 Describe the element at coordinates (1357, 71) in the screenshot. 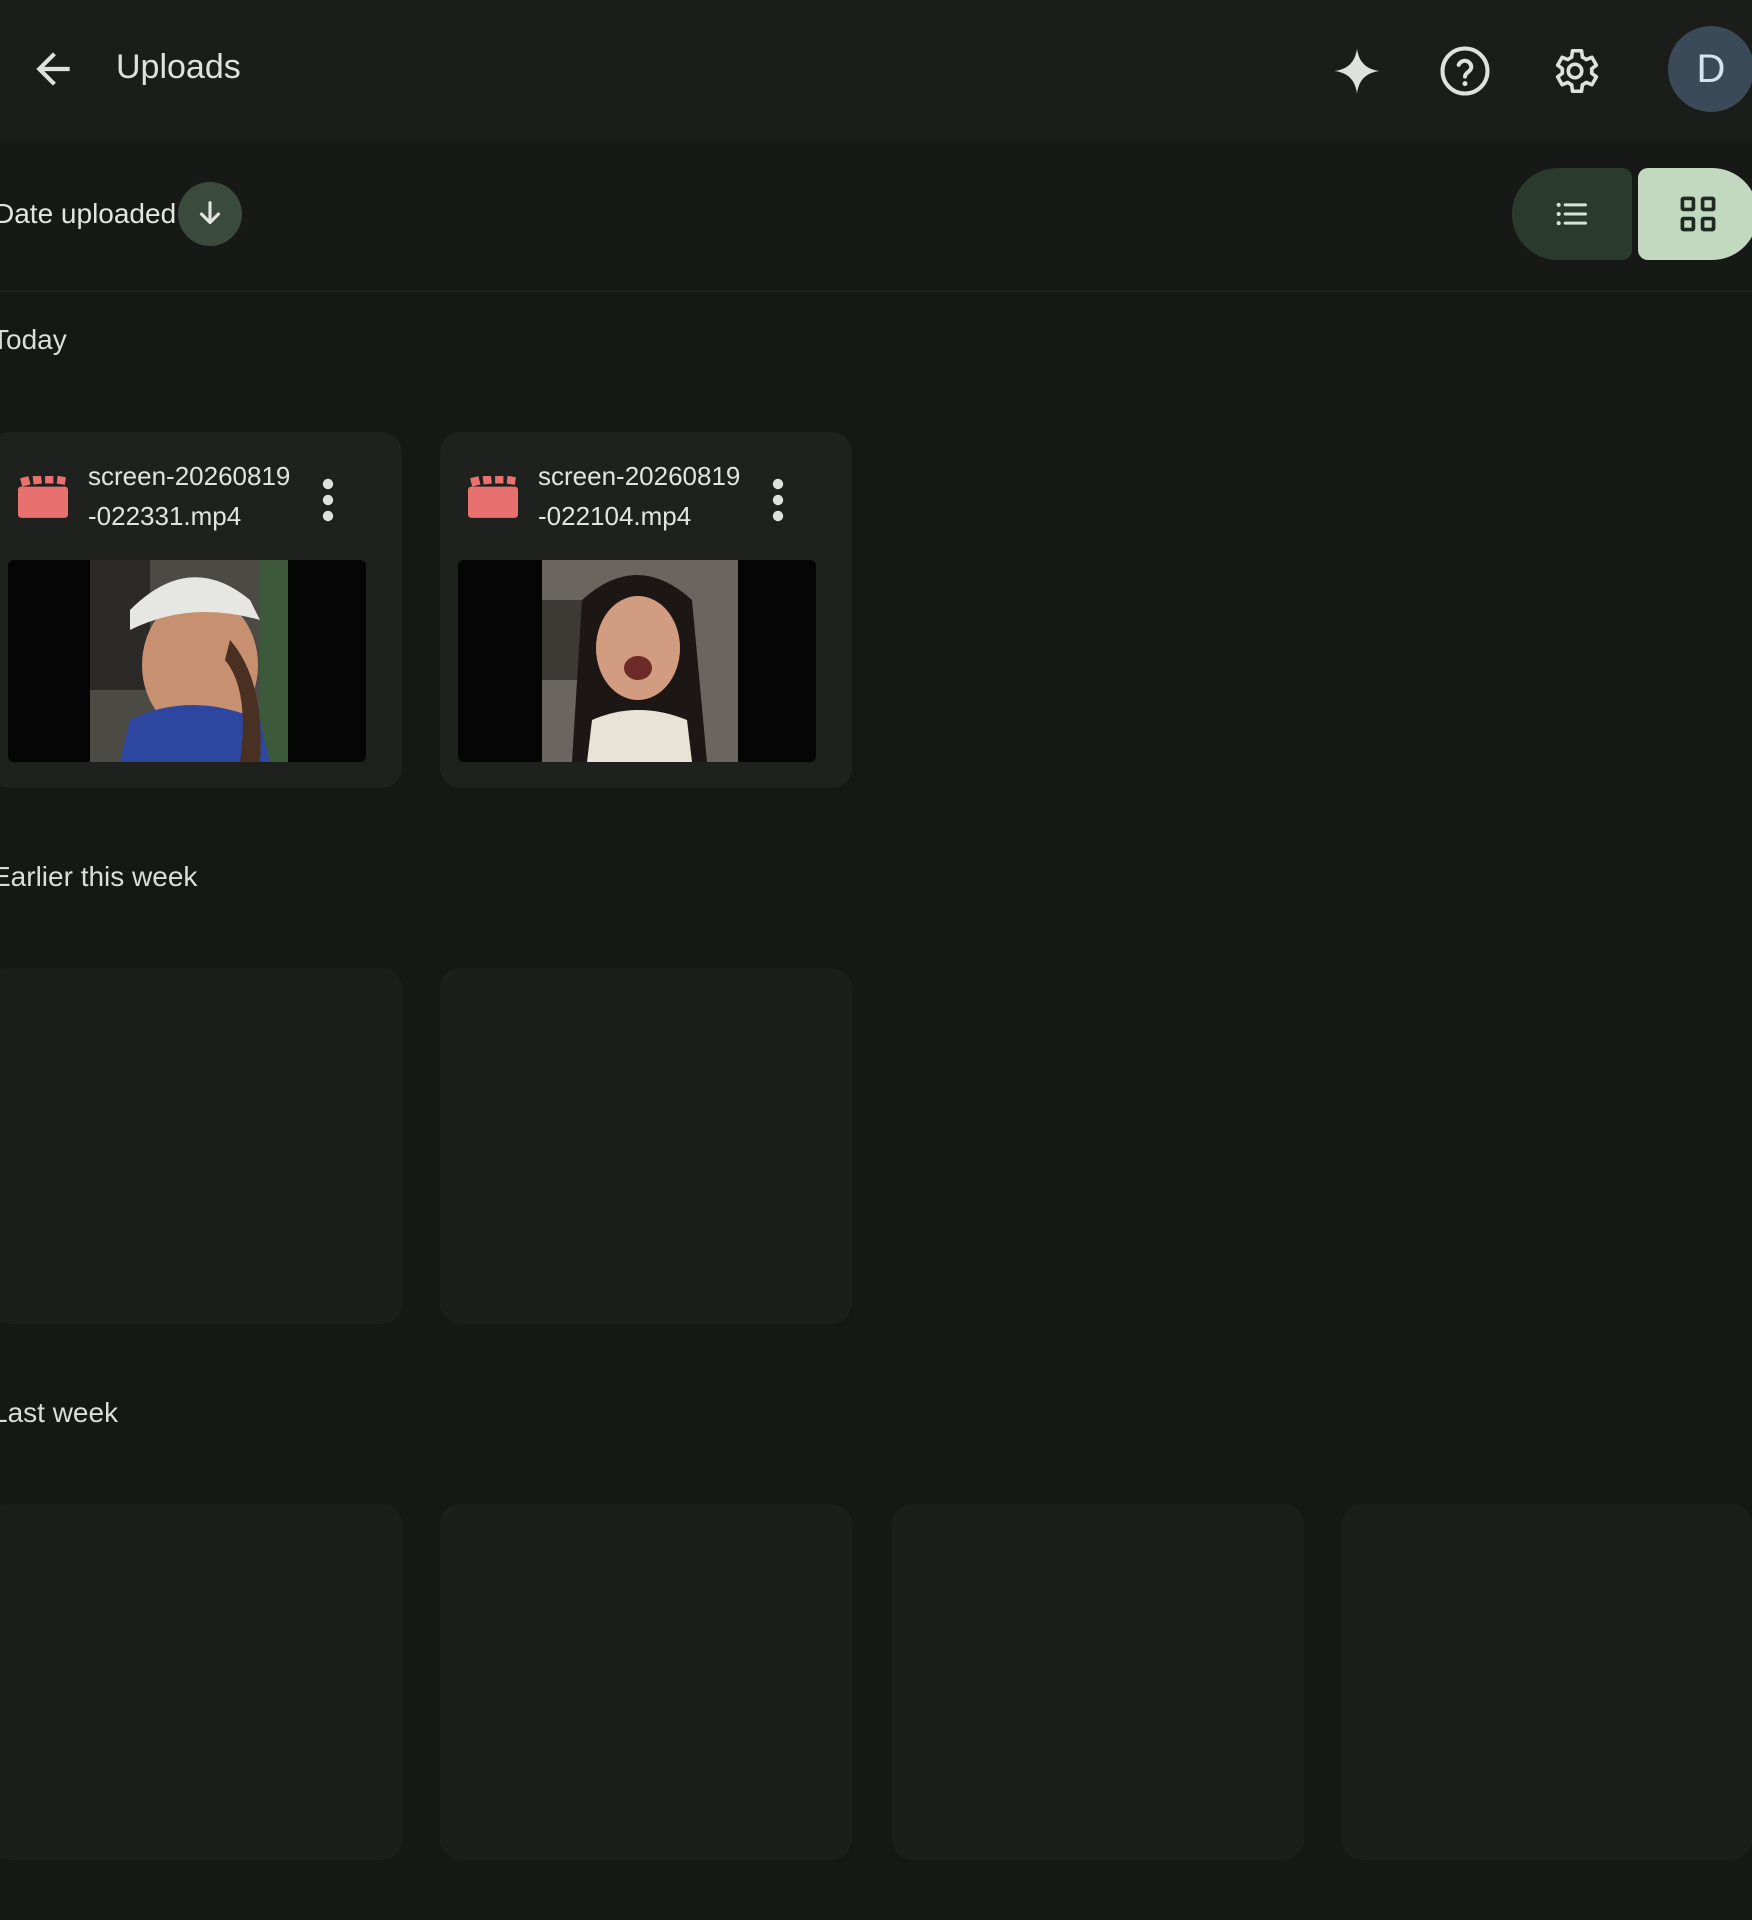

I see `sparkle-icon` at that location.